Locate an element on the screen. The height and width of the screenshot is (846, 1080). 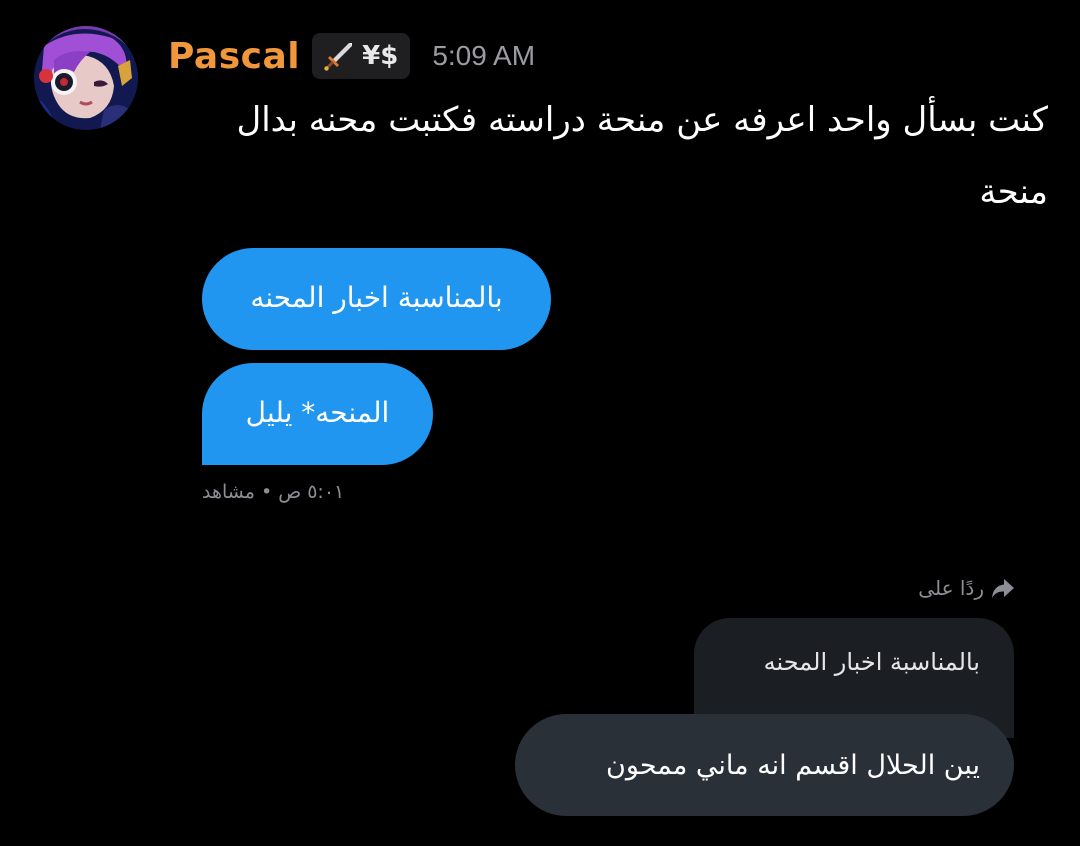
tag-text: ¥$ is located at coordinates (380, 56).